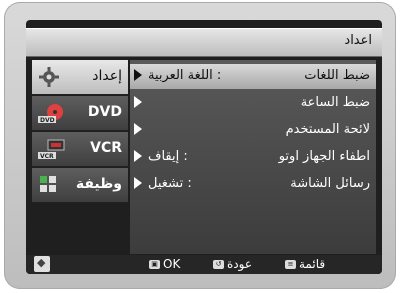 The image size is (404, 293). What do you see at coordinates (47, 156) in the screenshot?
I see `svg-text: VCR` at bounding box center [47, 156].